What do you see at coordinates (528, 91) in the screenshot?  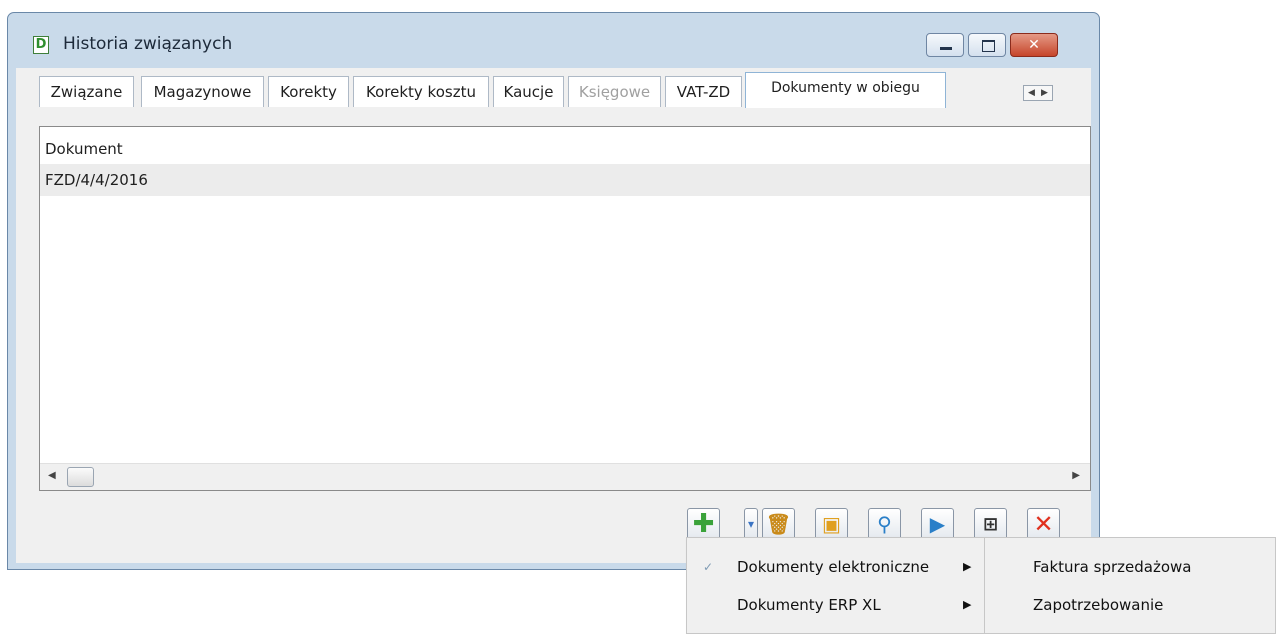 I see `tab-kaucje: Kaucje` at bounding box center [528, 91].